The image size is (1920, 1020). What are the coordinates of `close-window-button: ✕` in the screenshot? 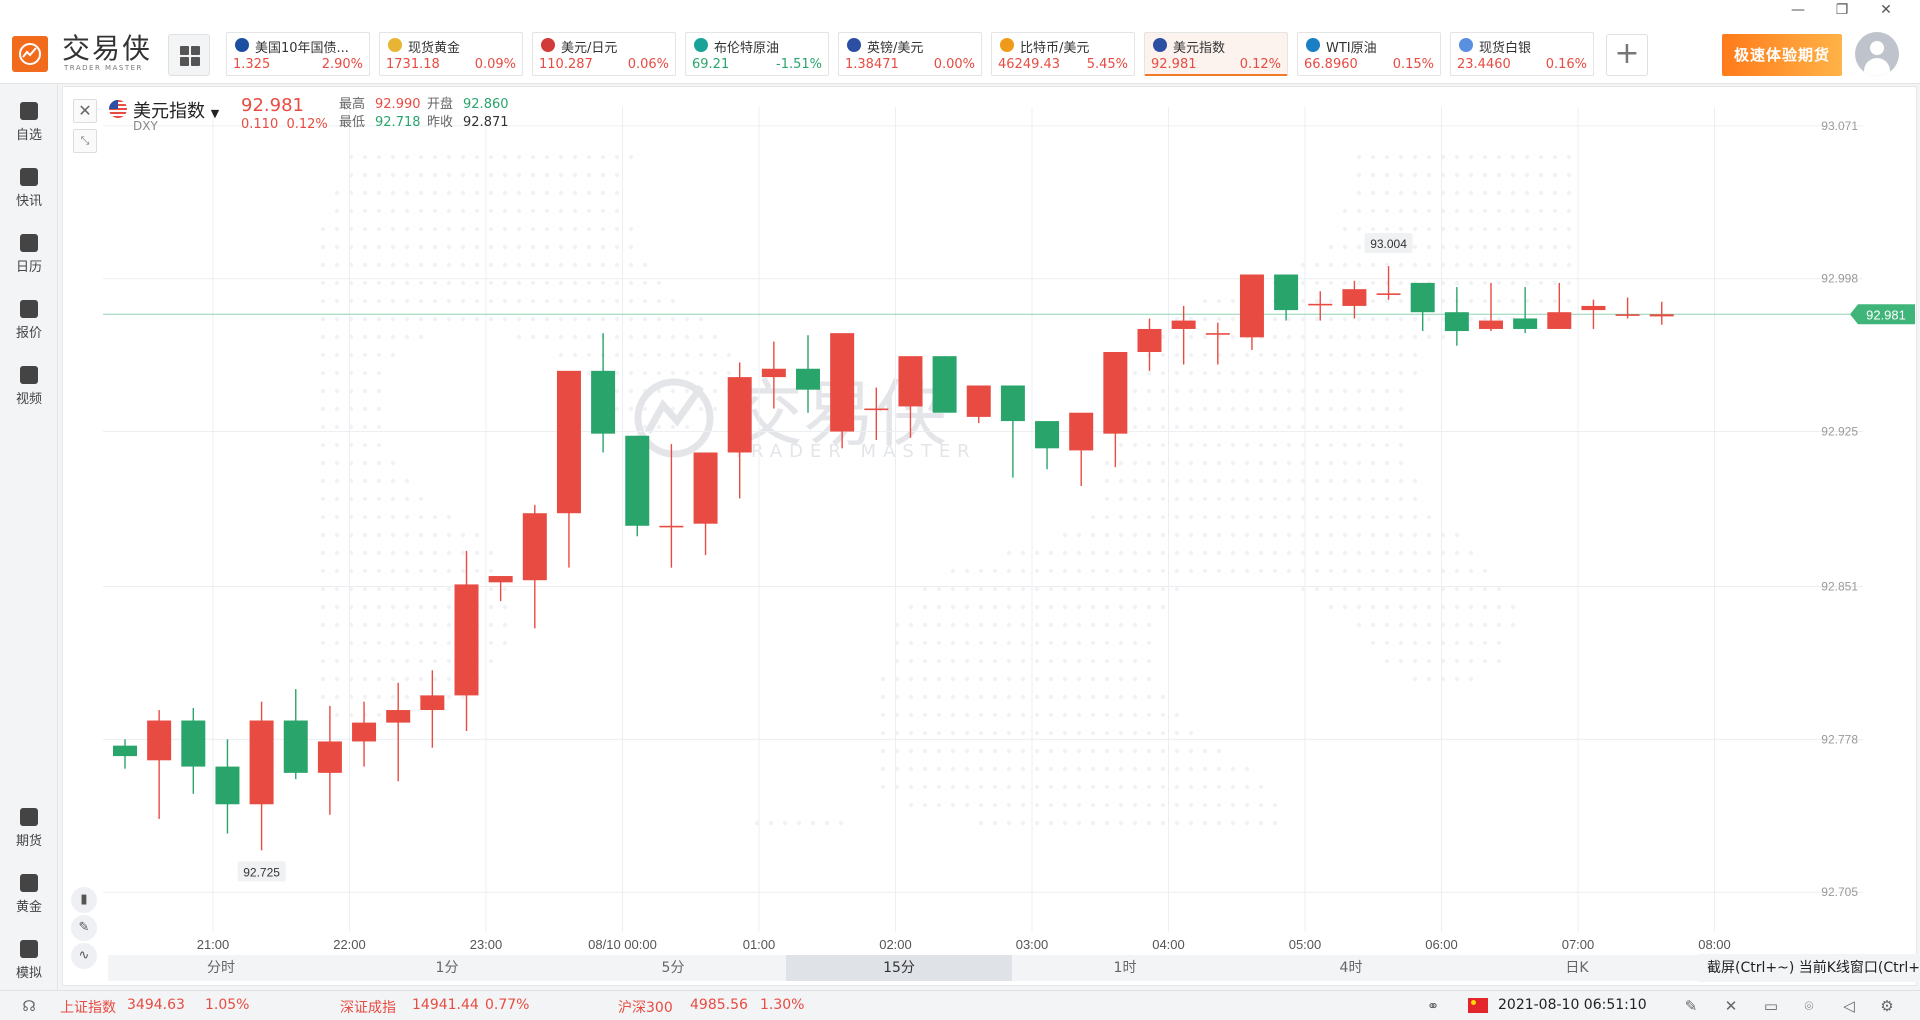 It's located at (1886, 10).